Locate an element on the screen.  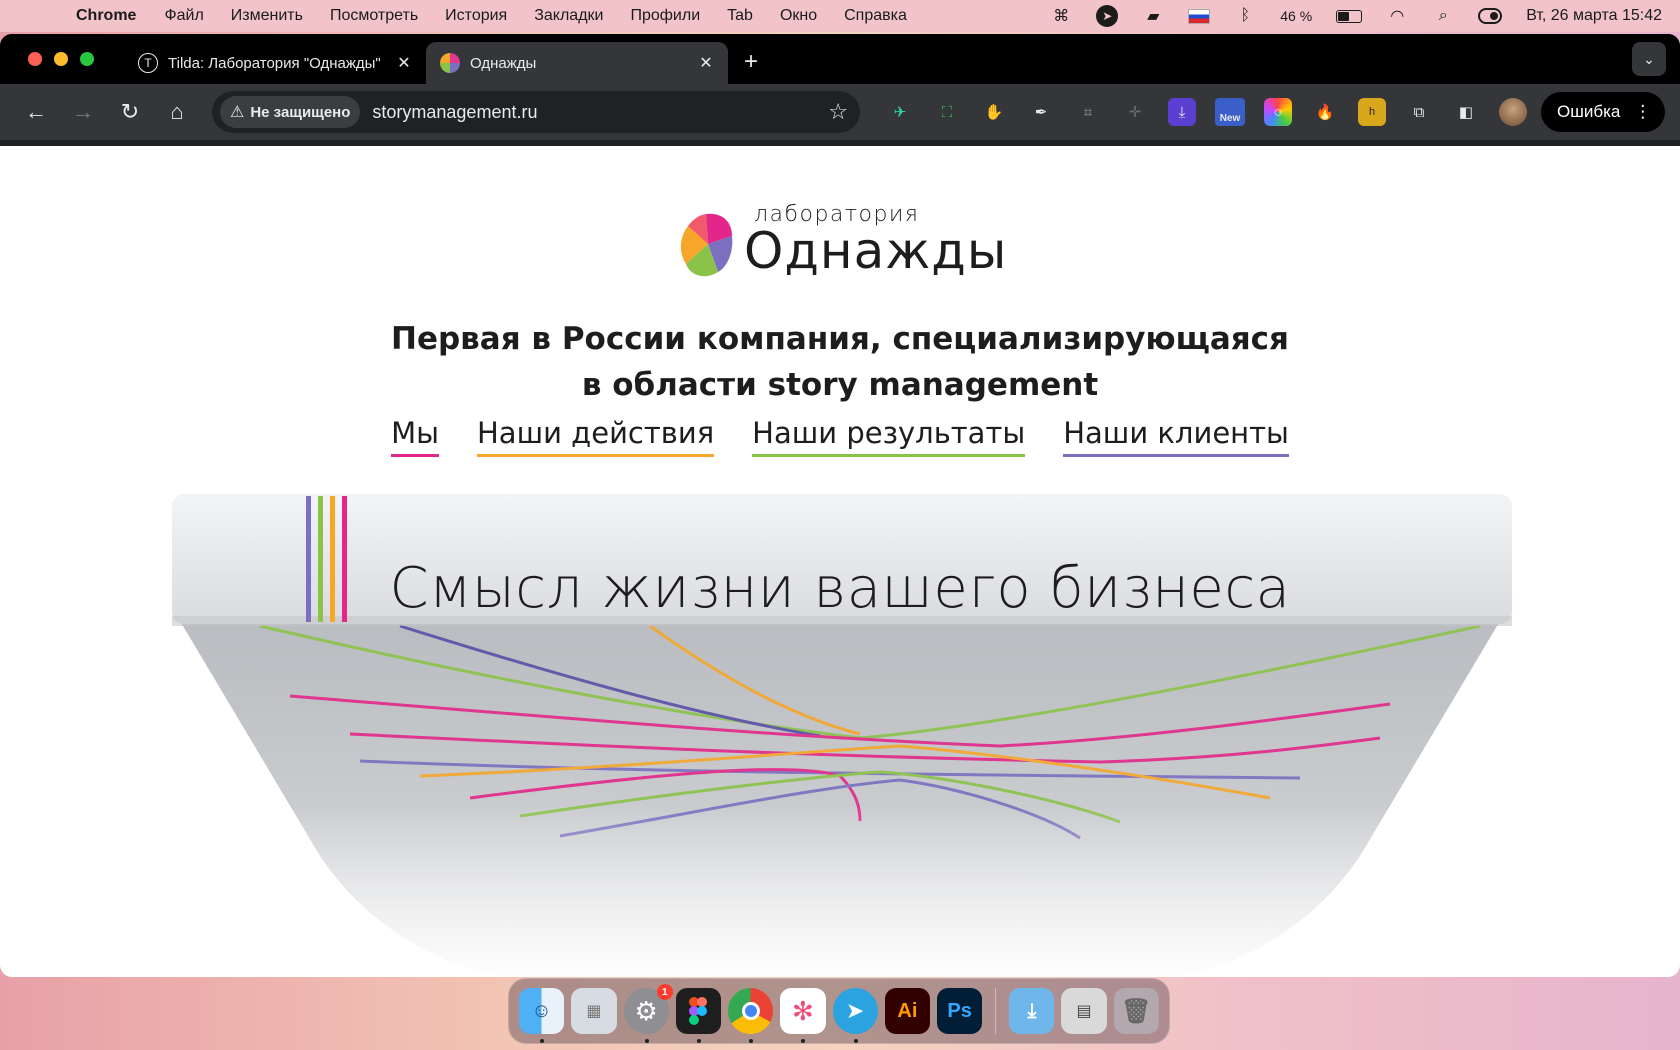
logo-title: Однажды is located at coordinates (876, 251).